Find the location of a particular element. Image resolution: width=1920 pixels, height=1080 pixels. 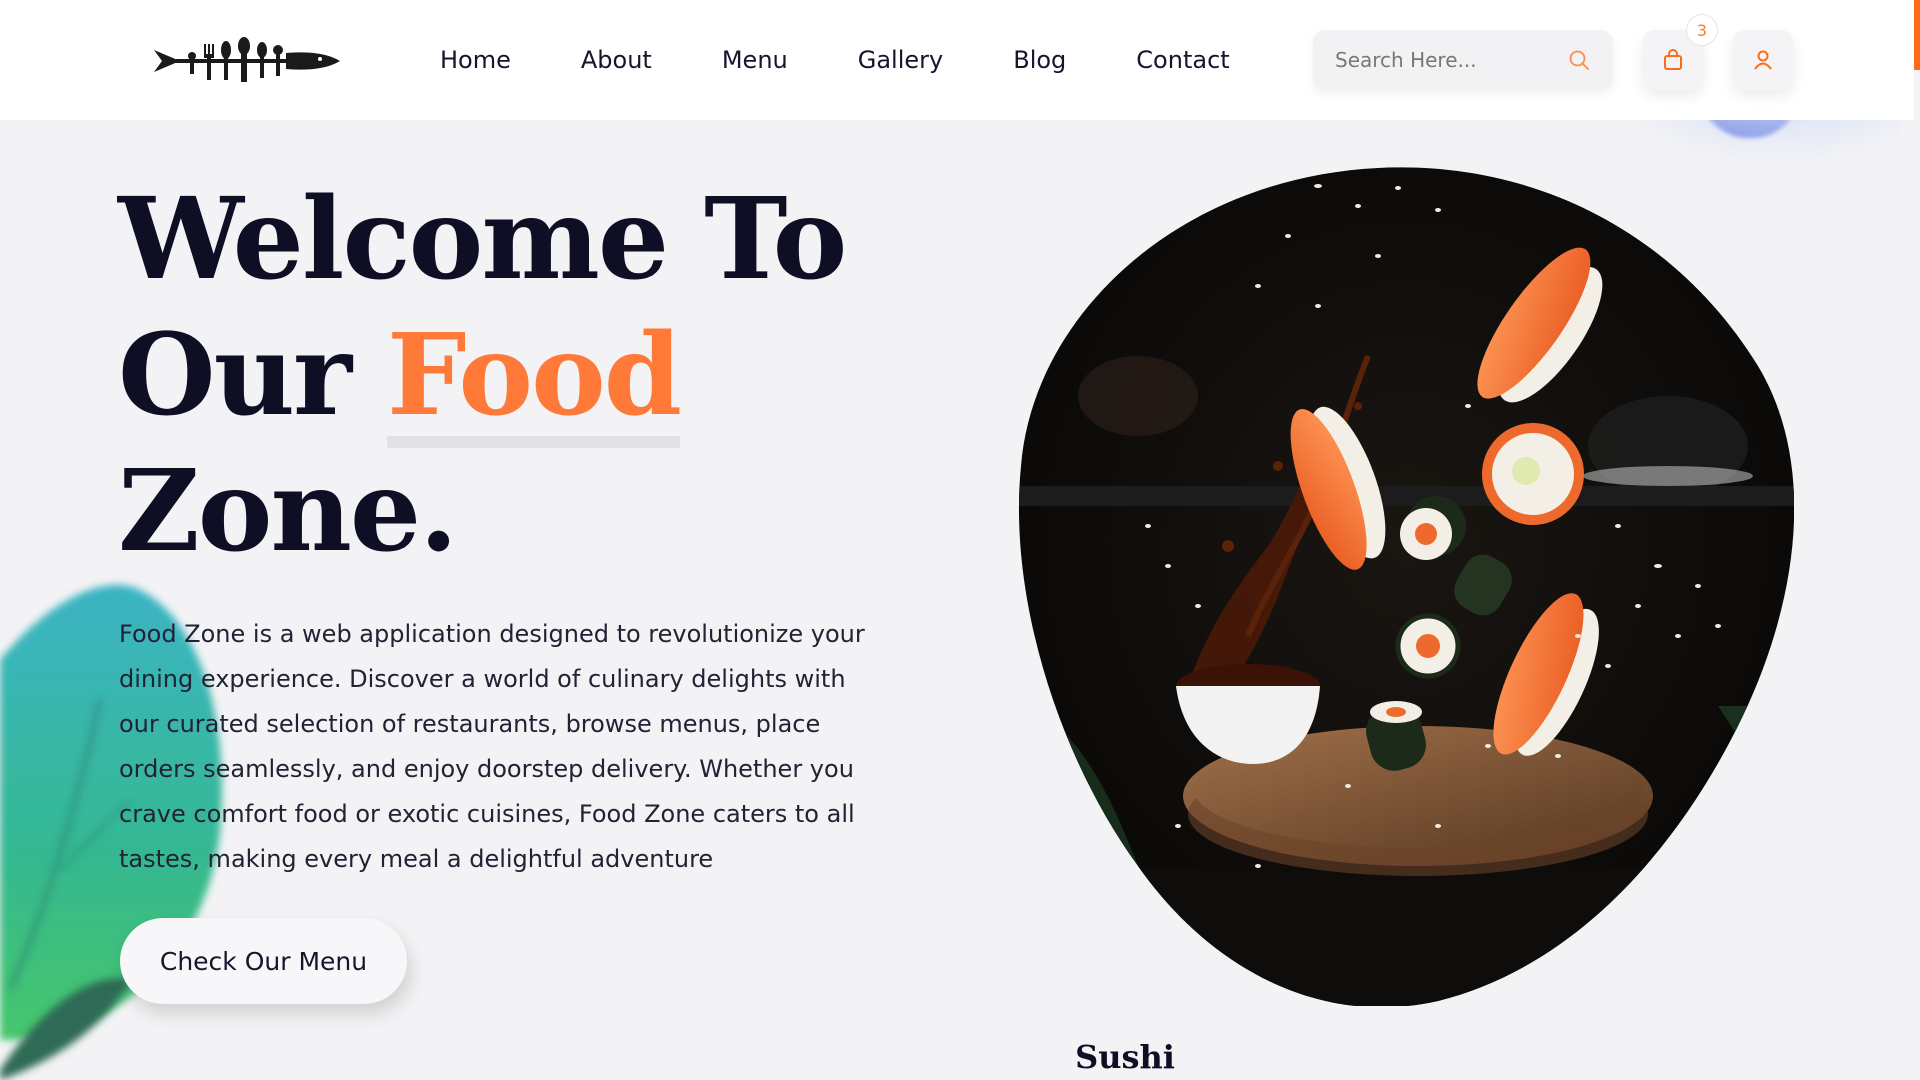

search-input is located at coordinates (1450, 60).